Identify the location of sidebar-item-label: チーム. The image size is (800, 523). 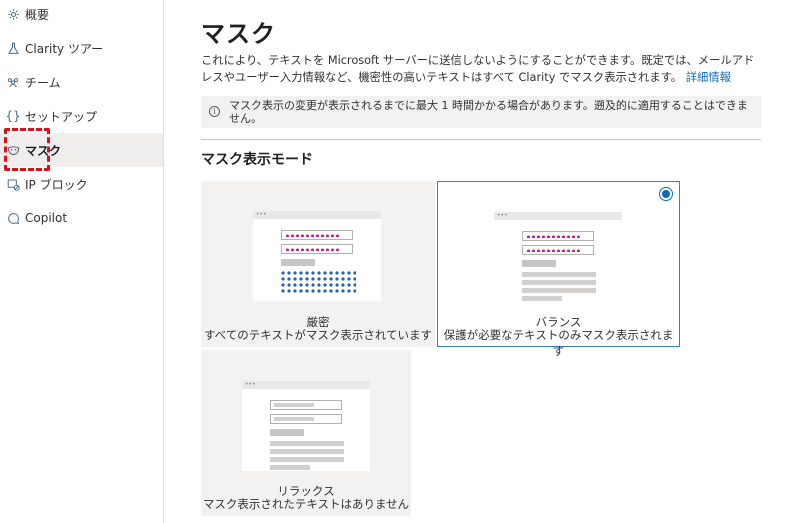
(43, 82).